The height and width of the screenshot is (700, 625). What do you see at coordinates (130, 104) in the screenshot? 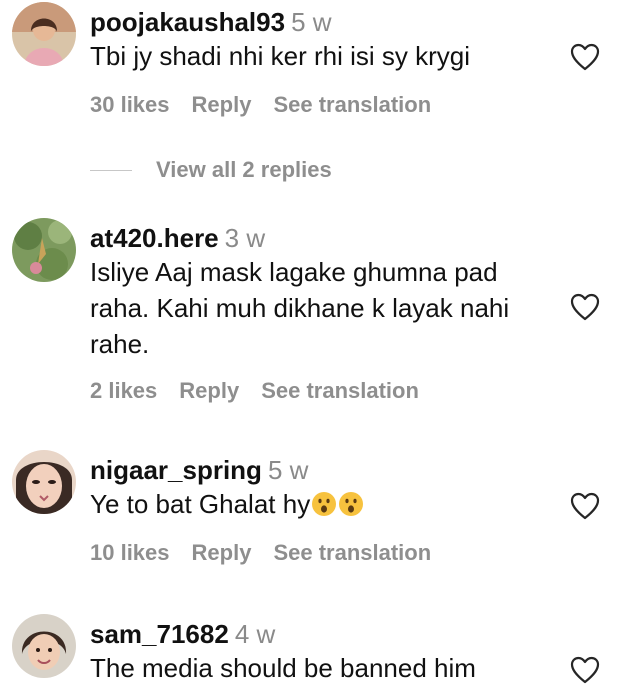
I see `likes-count: 30 likes` at bounding box center [130, 104].